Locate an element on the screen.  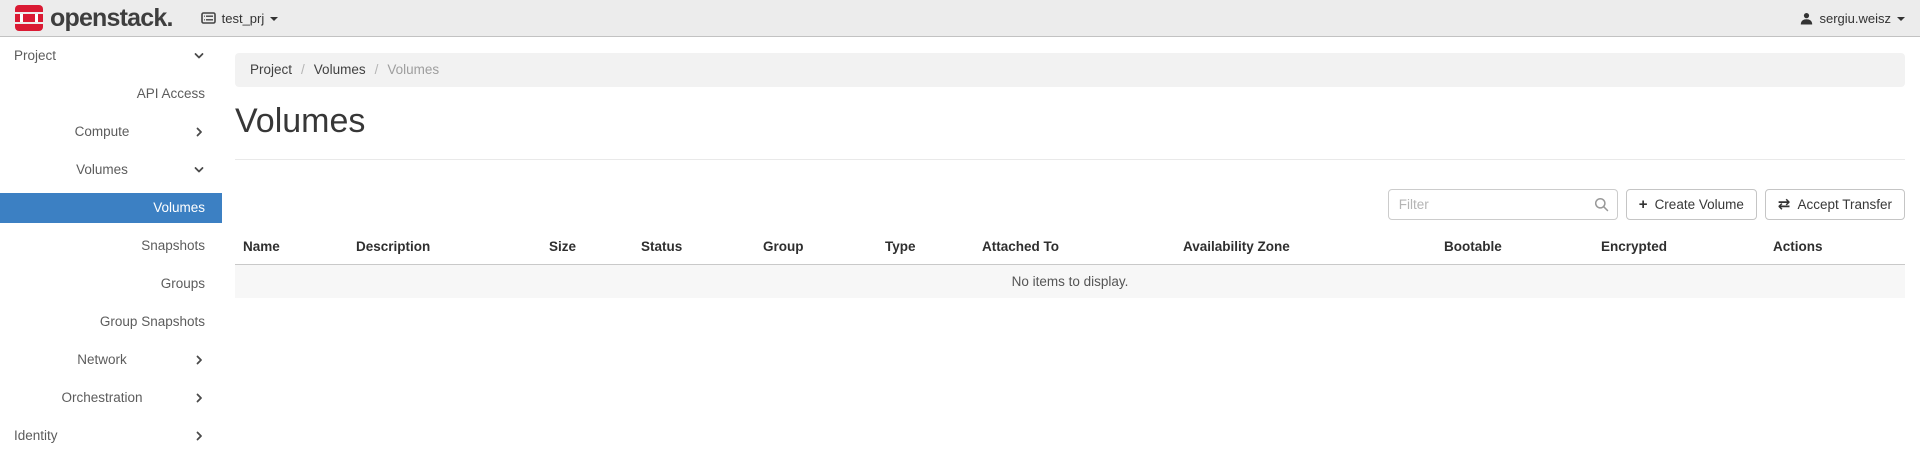
sidebar-item-api-access: API Access is located at coordinates (111, 94).